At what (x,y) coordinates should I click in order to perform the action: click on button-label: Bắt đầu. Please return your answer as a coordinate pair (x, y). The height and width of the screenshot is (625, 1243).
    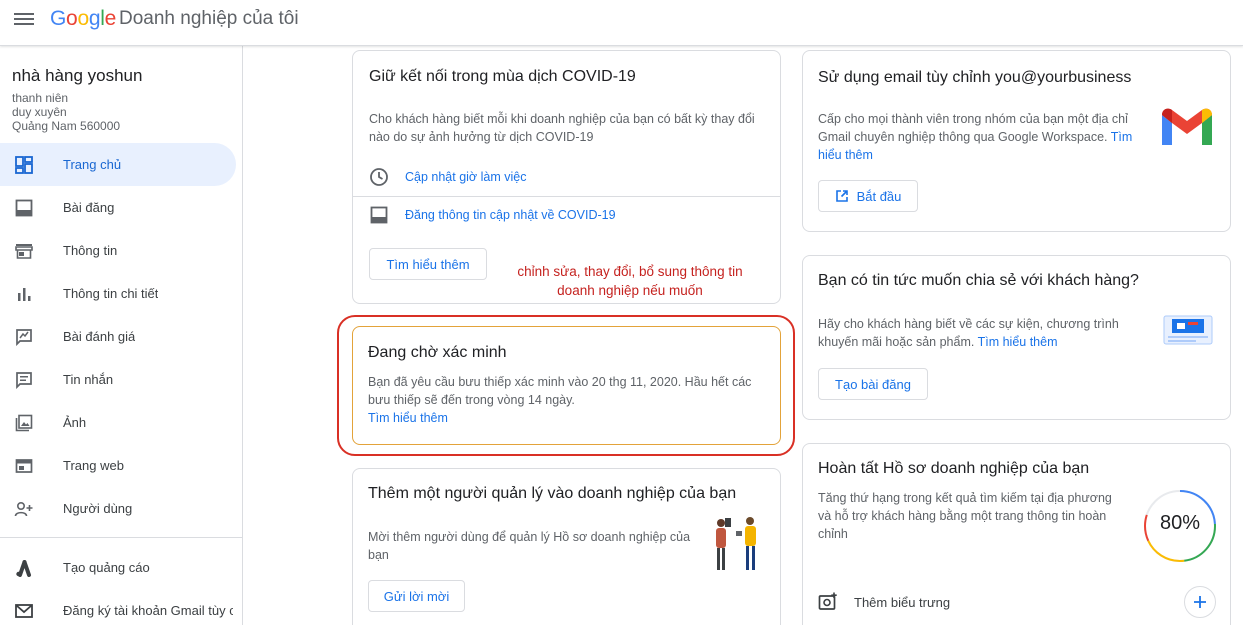
    Looking at the image, I should click on (879, 196).